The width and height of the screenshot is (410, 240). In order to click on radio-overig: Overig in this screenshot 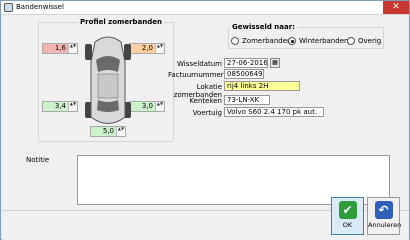, I will do `click(364, 41)`.